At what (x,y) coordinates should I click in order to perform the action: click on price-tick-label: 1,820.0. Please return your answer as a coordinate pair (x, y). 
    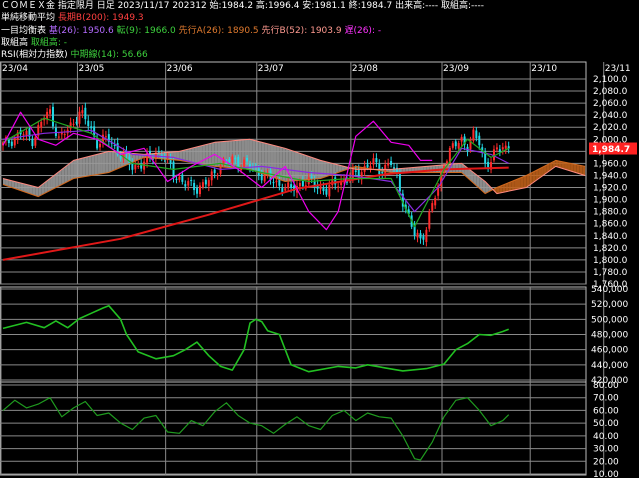
    Looking at the image, I should click on (610, 249).